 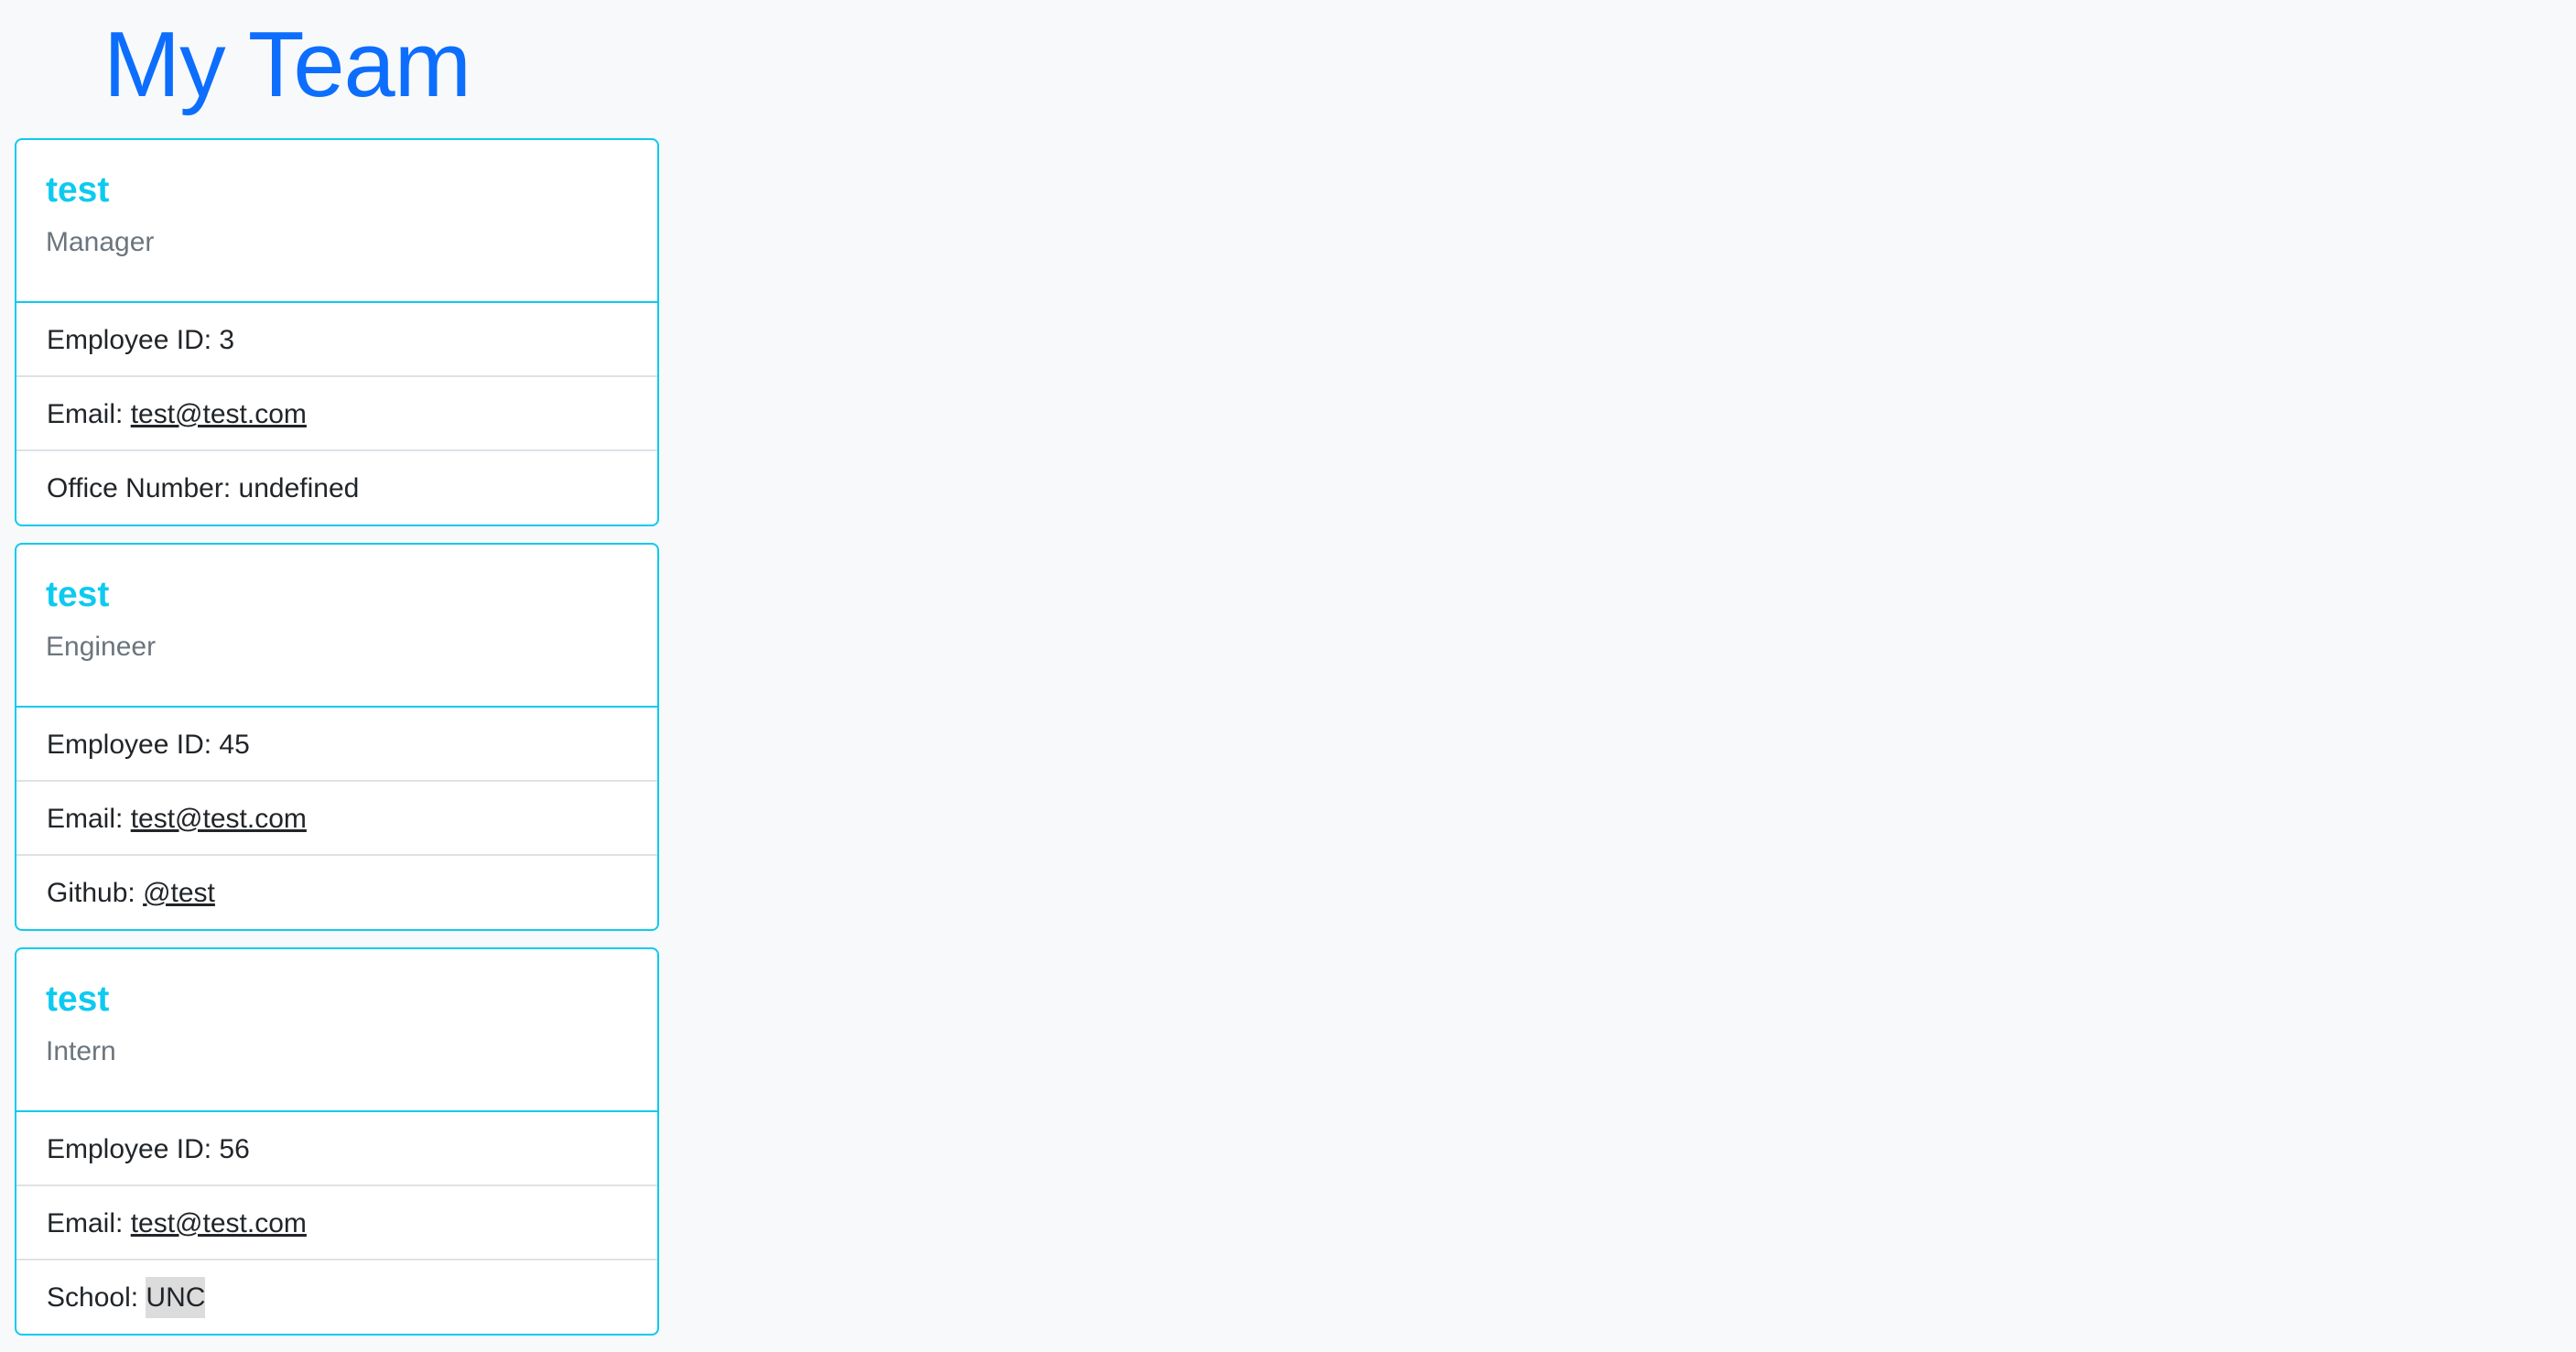 I want to click on employee-role: Manager, so click(x=101, y=242).